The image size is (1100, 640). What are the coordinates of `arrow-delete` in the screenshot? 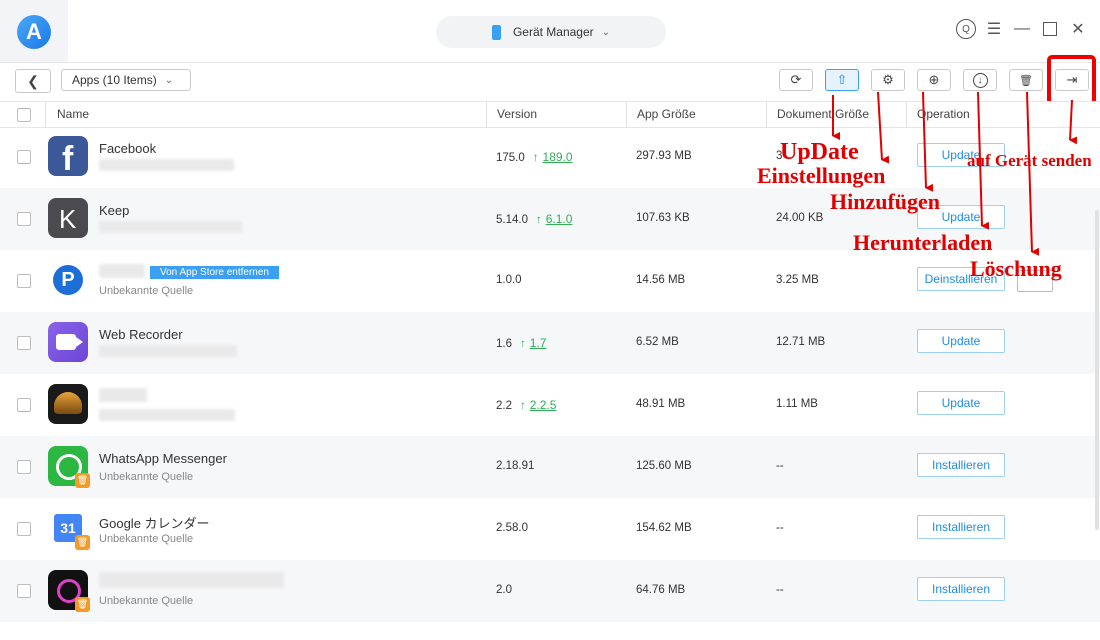 It's located at (1033, 173).